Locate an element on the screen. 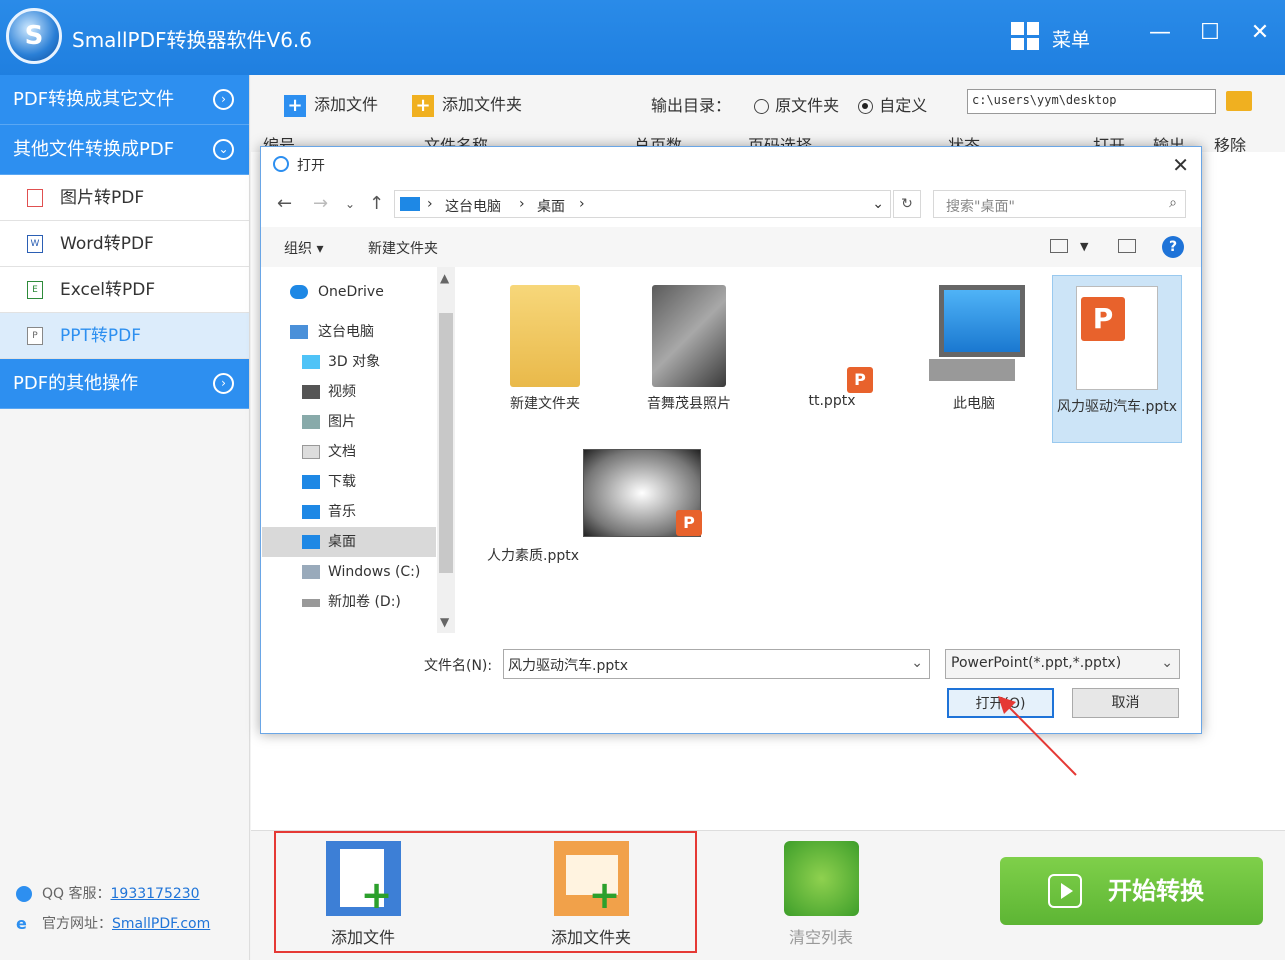 The image size is (1285, 960). download-icon is located at coordinates (311, 482).